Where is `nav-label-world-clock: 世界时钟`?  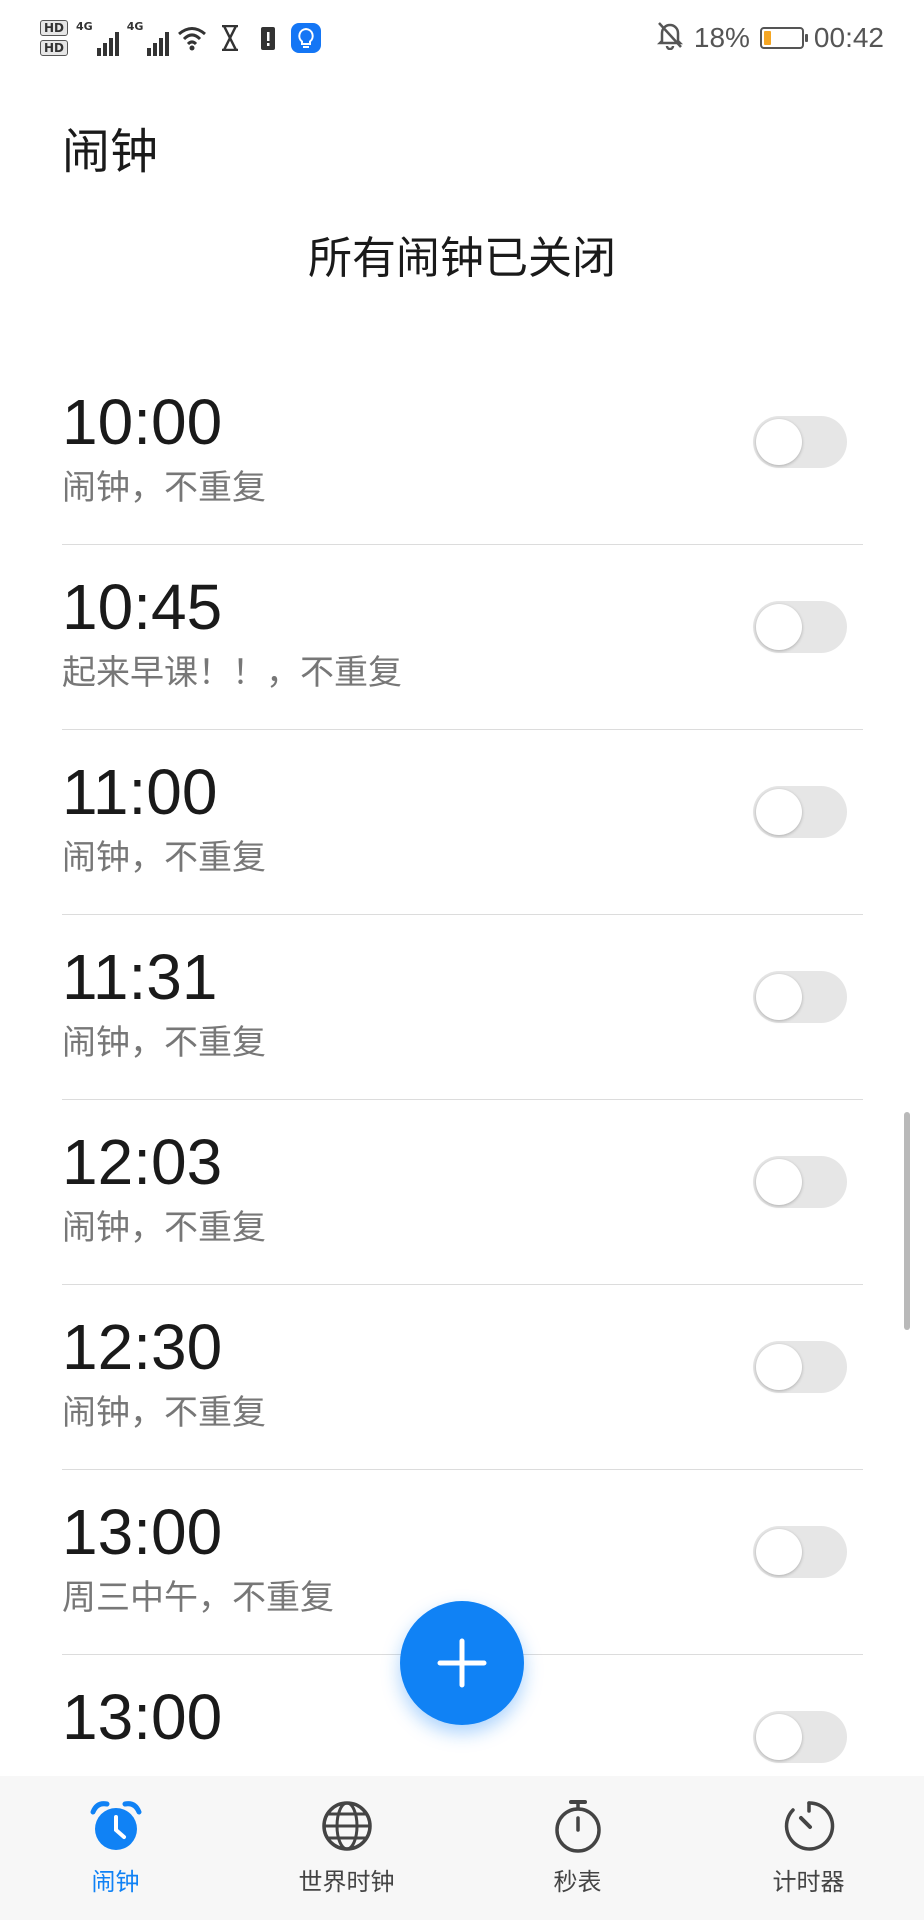
nav-label-world-clock: 世界时钟 is located at coordinates (346, 1882).